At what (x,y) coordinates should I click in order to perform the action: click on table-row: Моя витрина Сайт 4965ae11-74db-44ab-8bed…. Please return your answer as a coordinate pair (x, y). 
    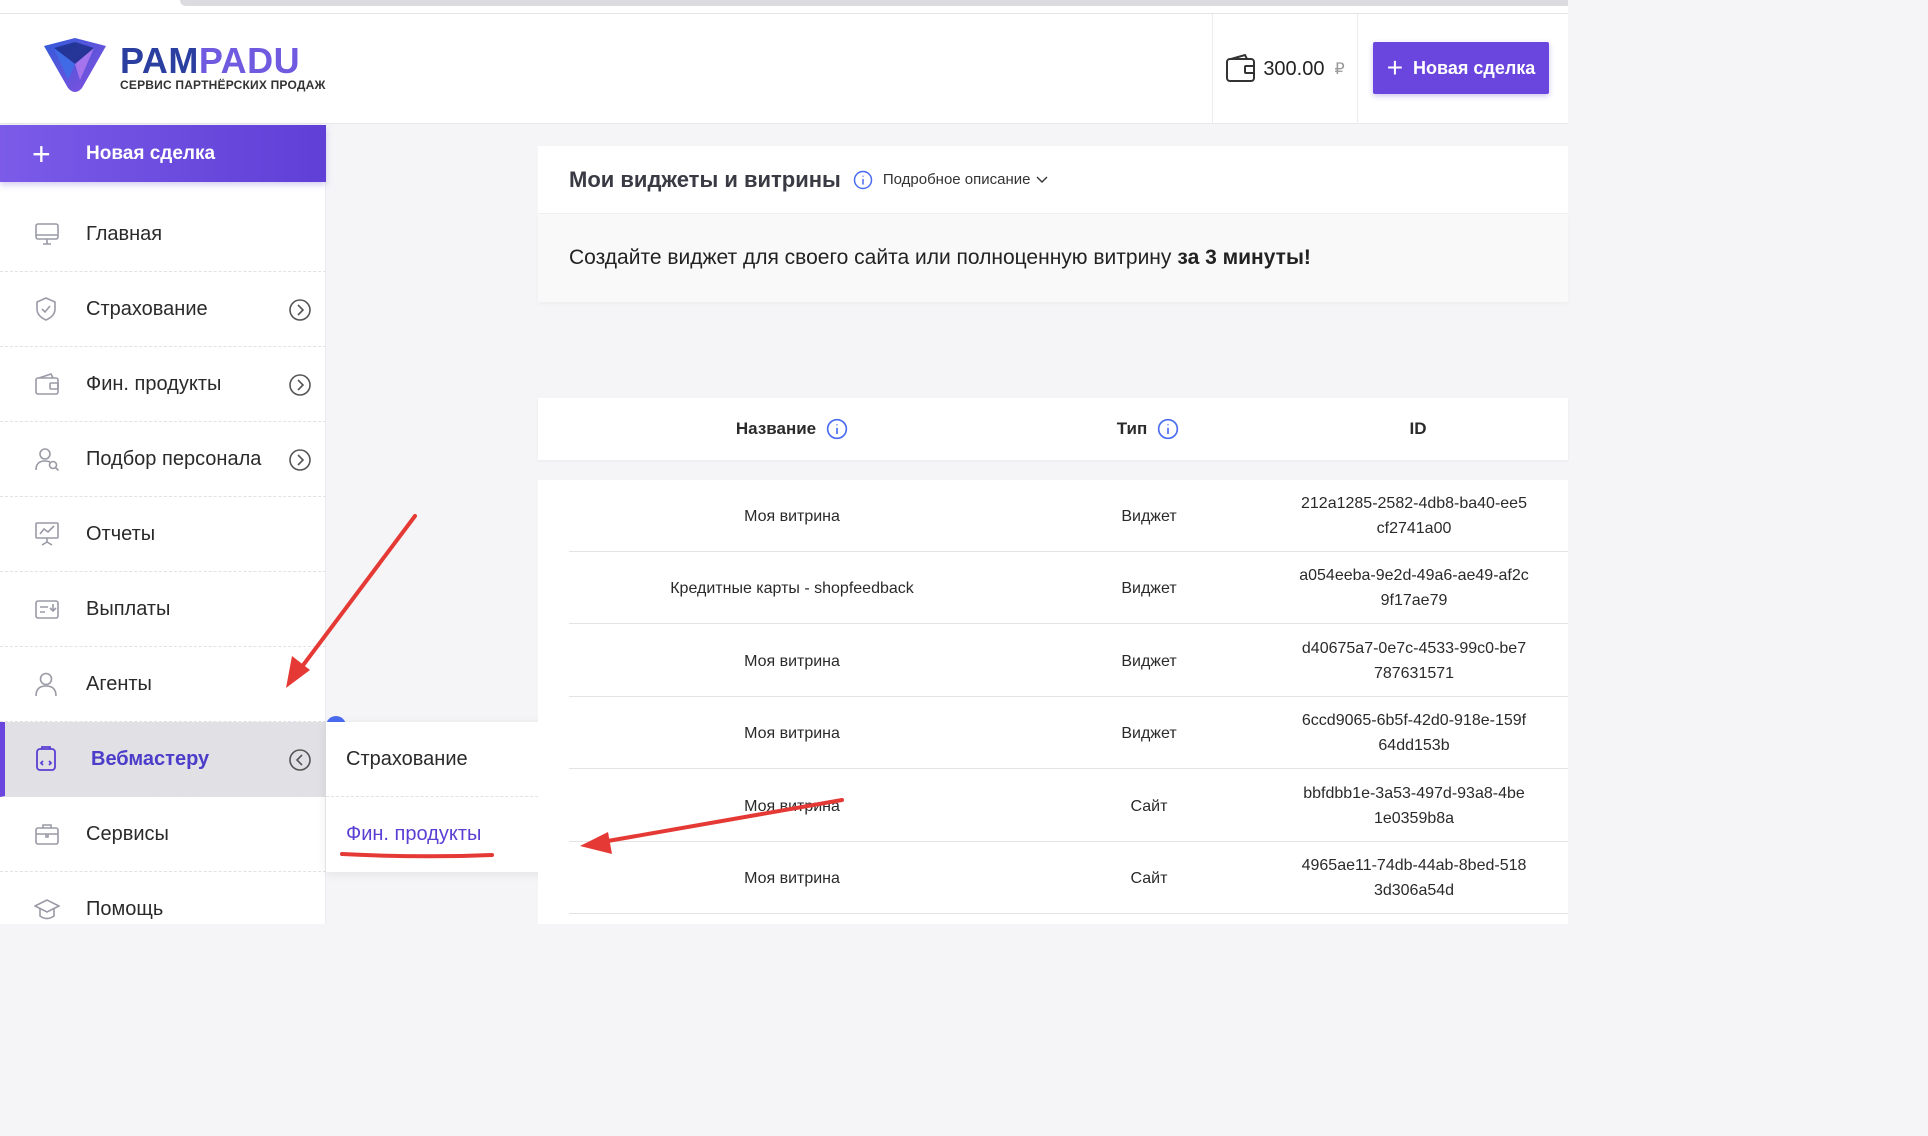
    Looking at the image, I should click on (1068, 878).